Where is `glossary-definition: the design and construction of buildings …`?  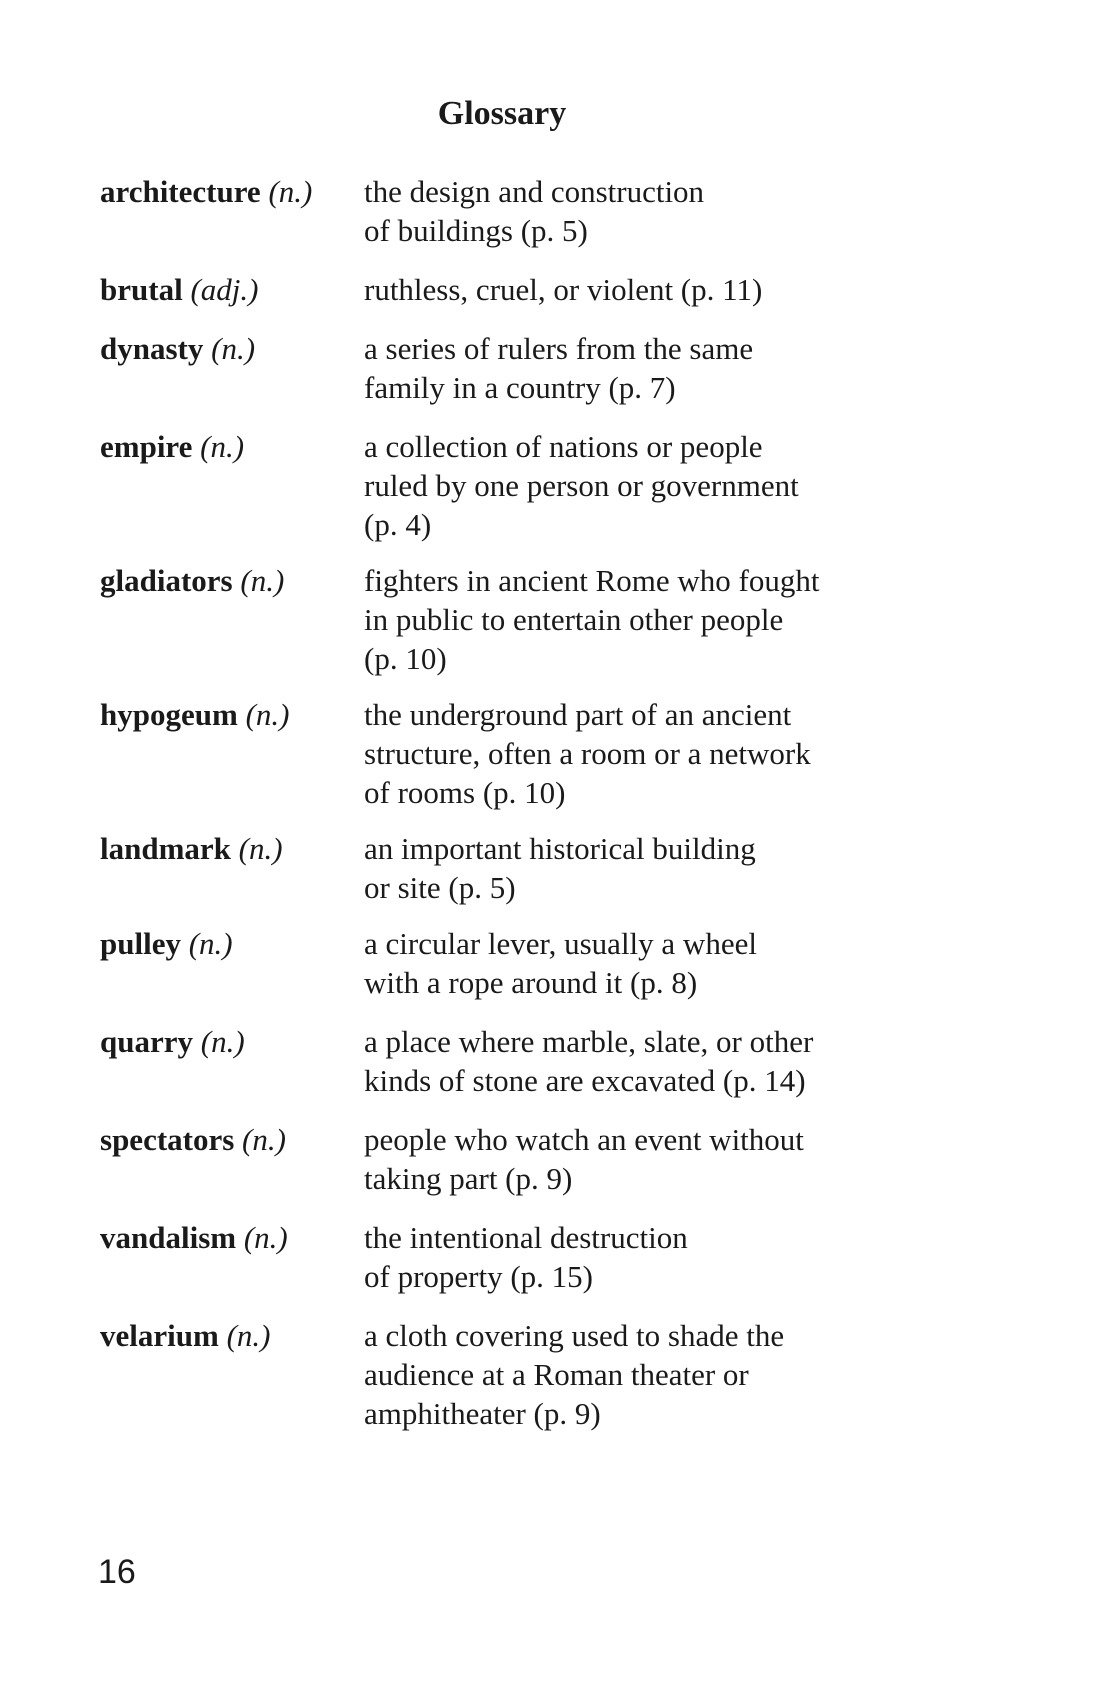 glossary-definition: the design and construction of buildings … is located at coordinates (672, 211).